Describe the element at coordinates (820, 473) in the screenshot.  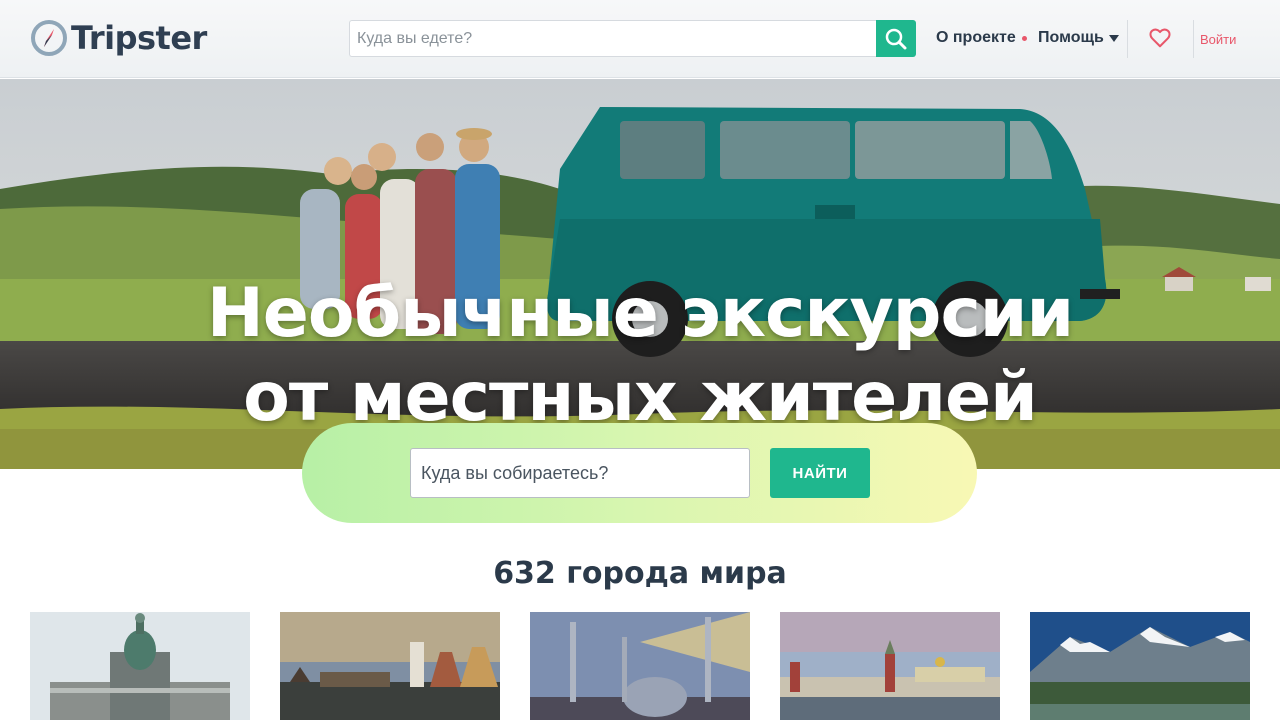
I see `find-button: НАЙТИ` at that location.